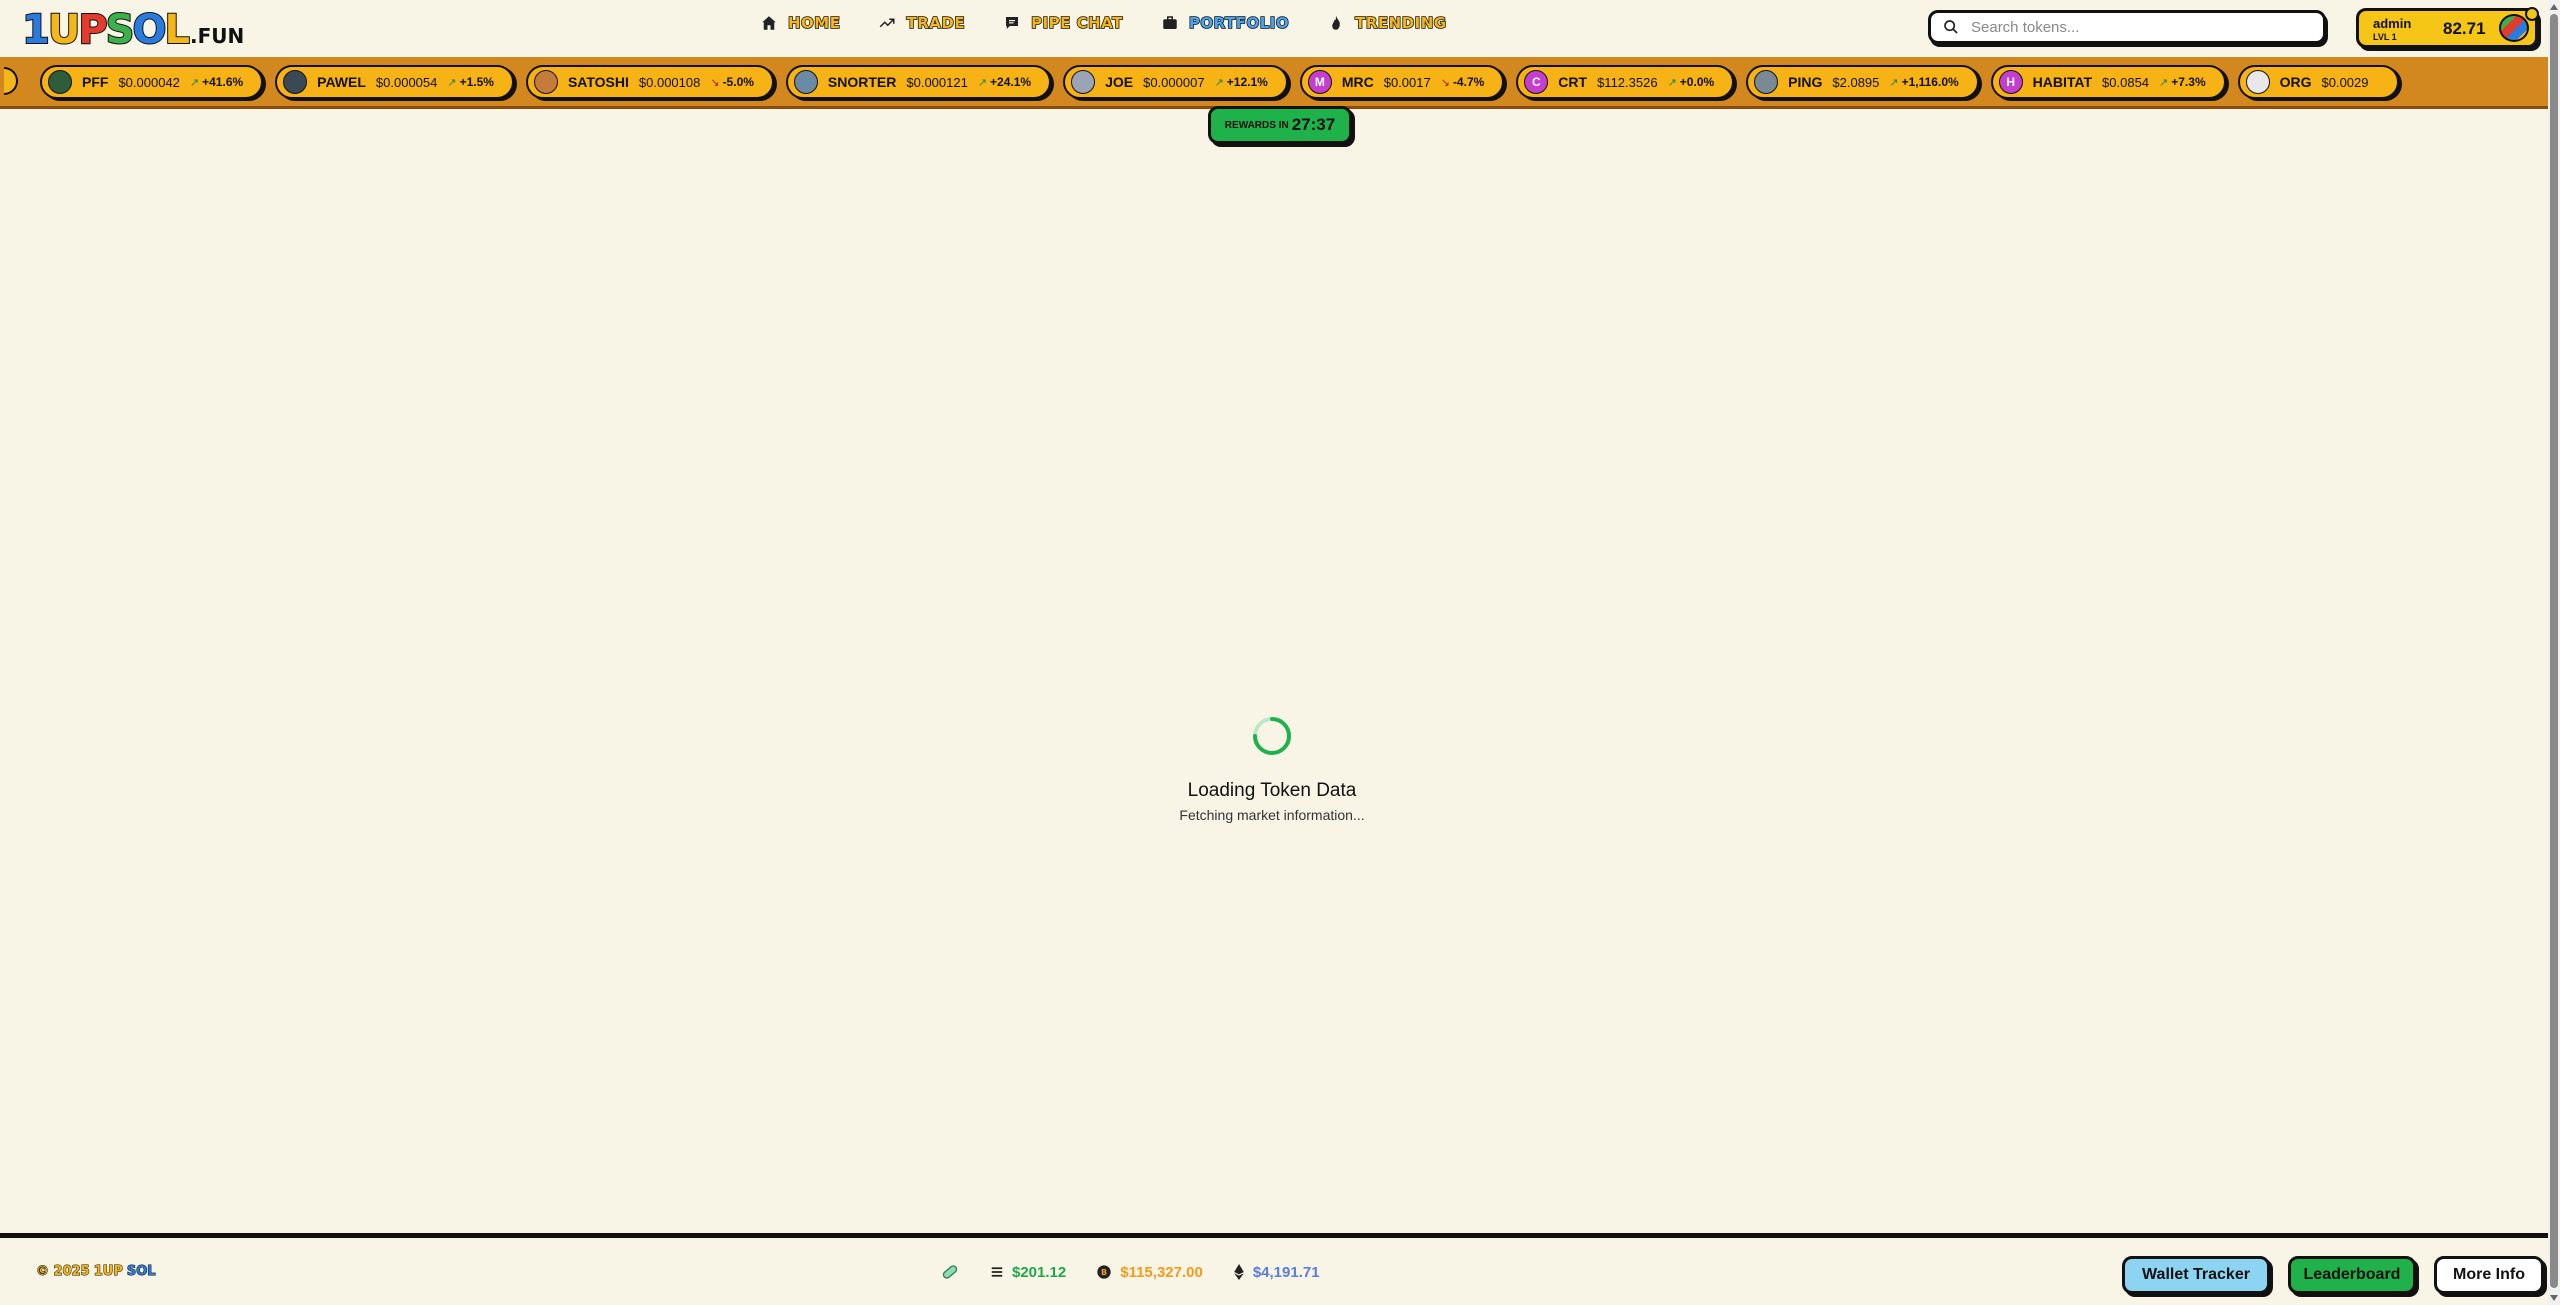  Describe the element at coordinates (152, 82) in the screenshot. I see `ticker-pill-pff: PFF $0.000042 ↗ +41.6%` at that location.